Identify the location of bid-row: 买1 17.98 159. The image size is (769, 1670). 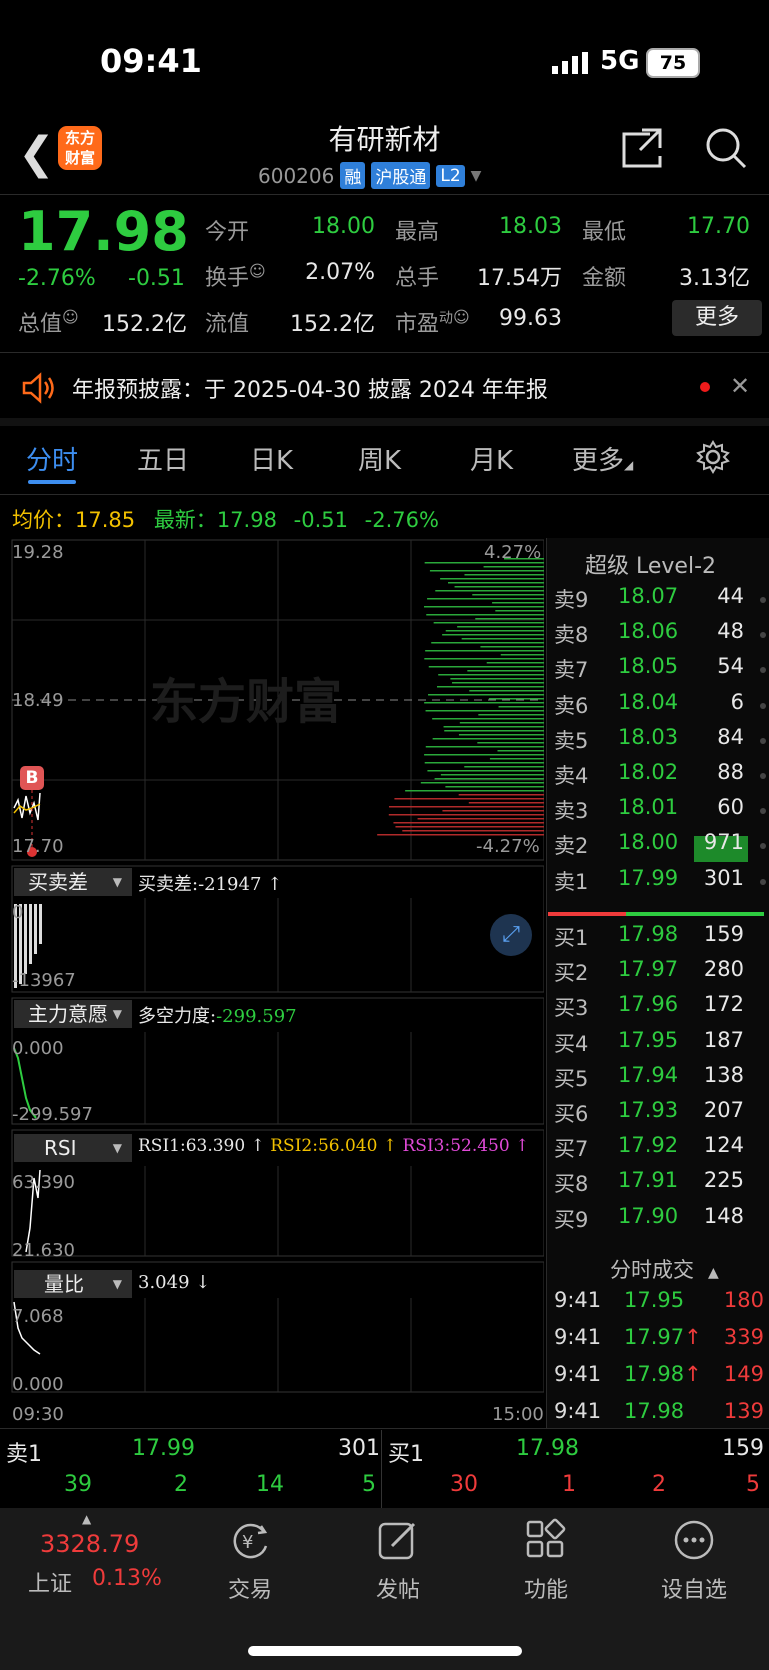
(654, 939).